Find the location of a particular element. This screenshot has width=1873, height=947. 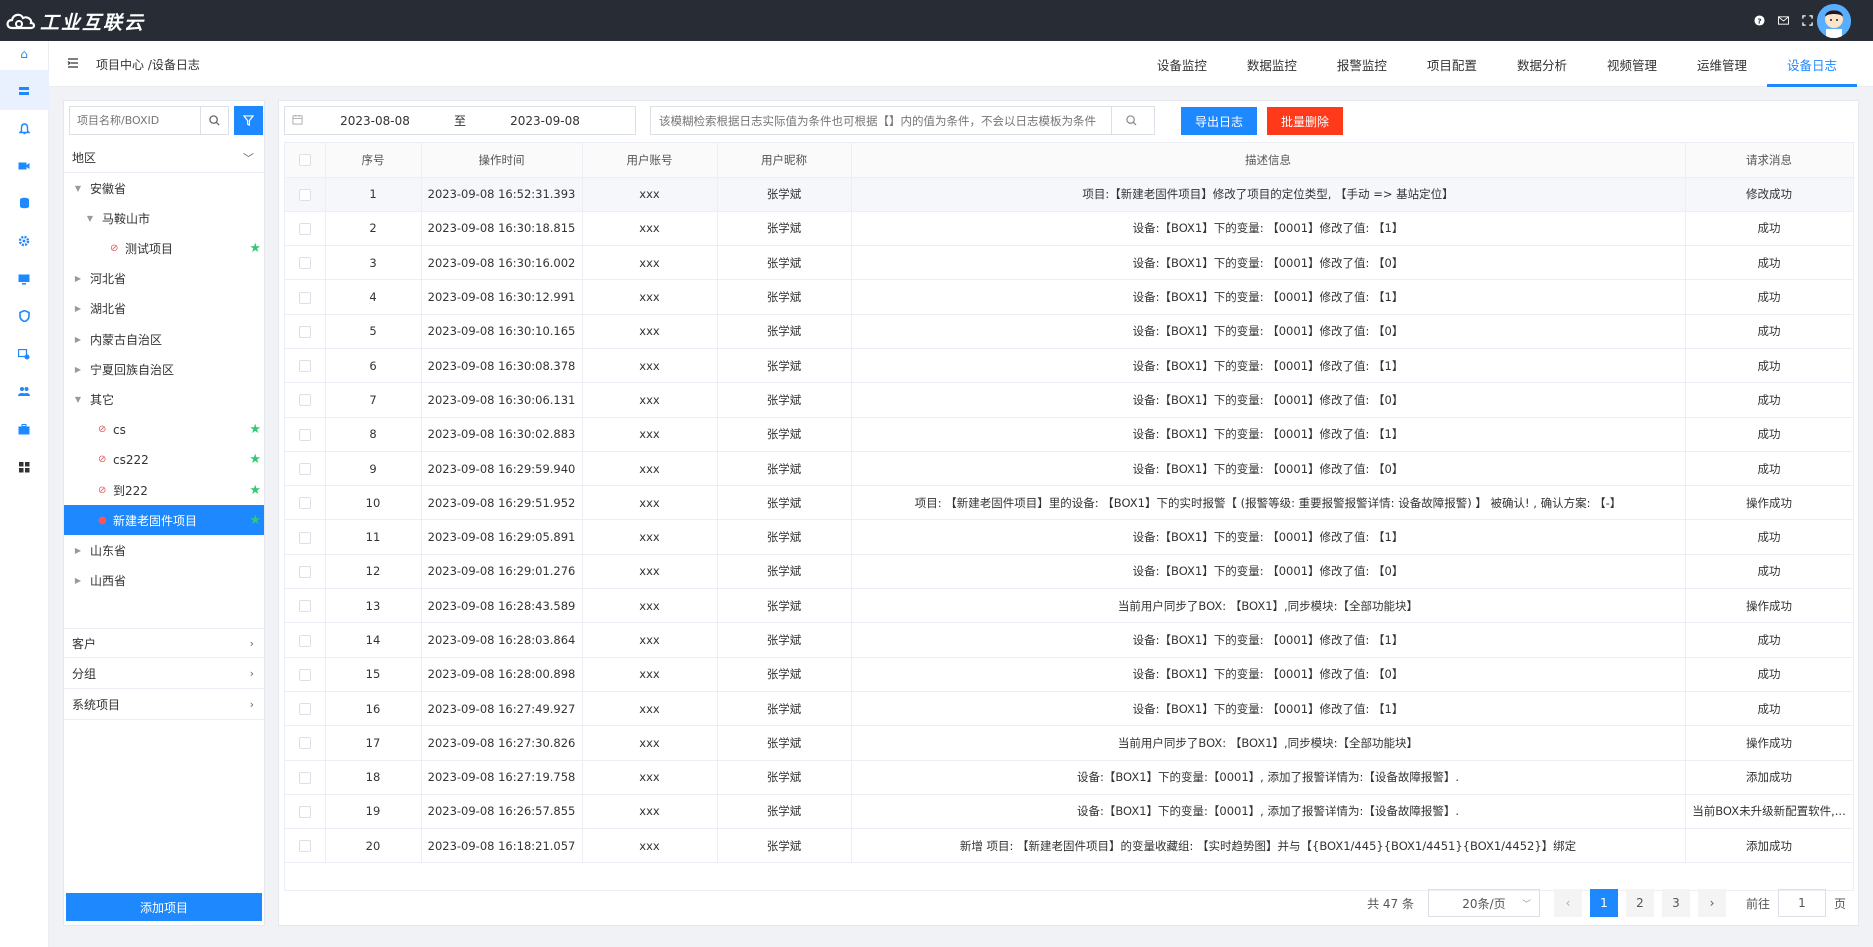

section-system-project: 系统项目 › is located at coordinates (164, 705).